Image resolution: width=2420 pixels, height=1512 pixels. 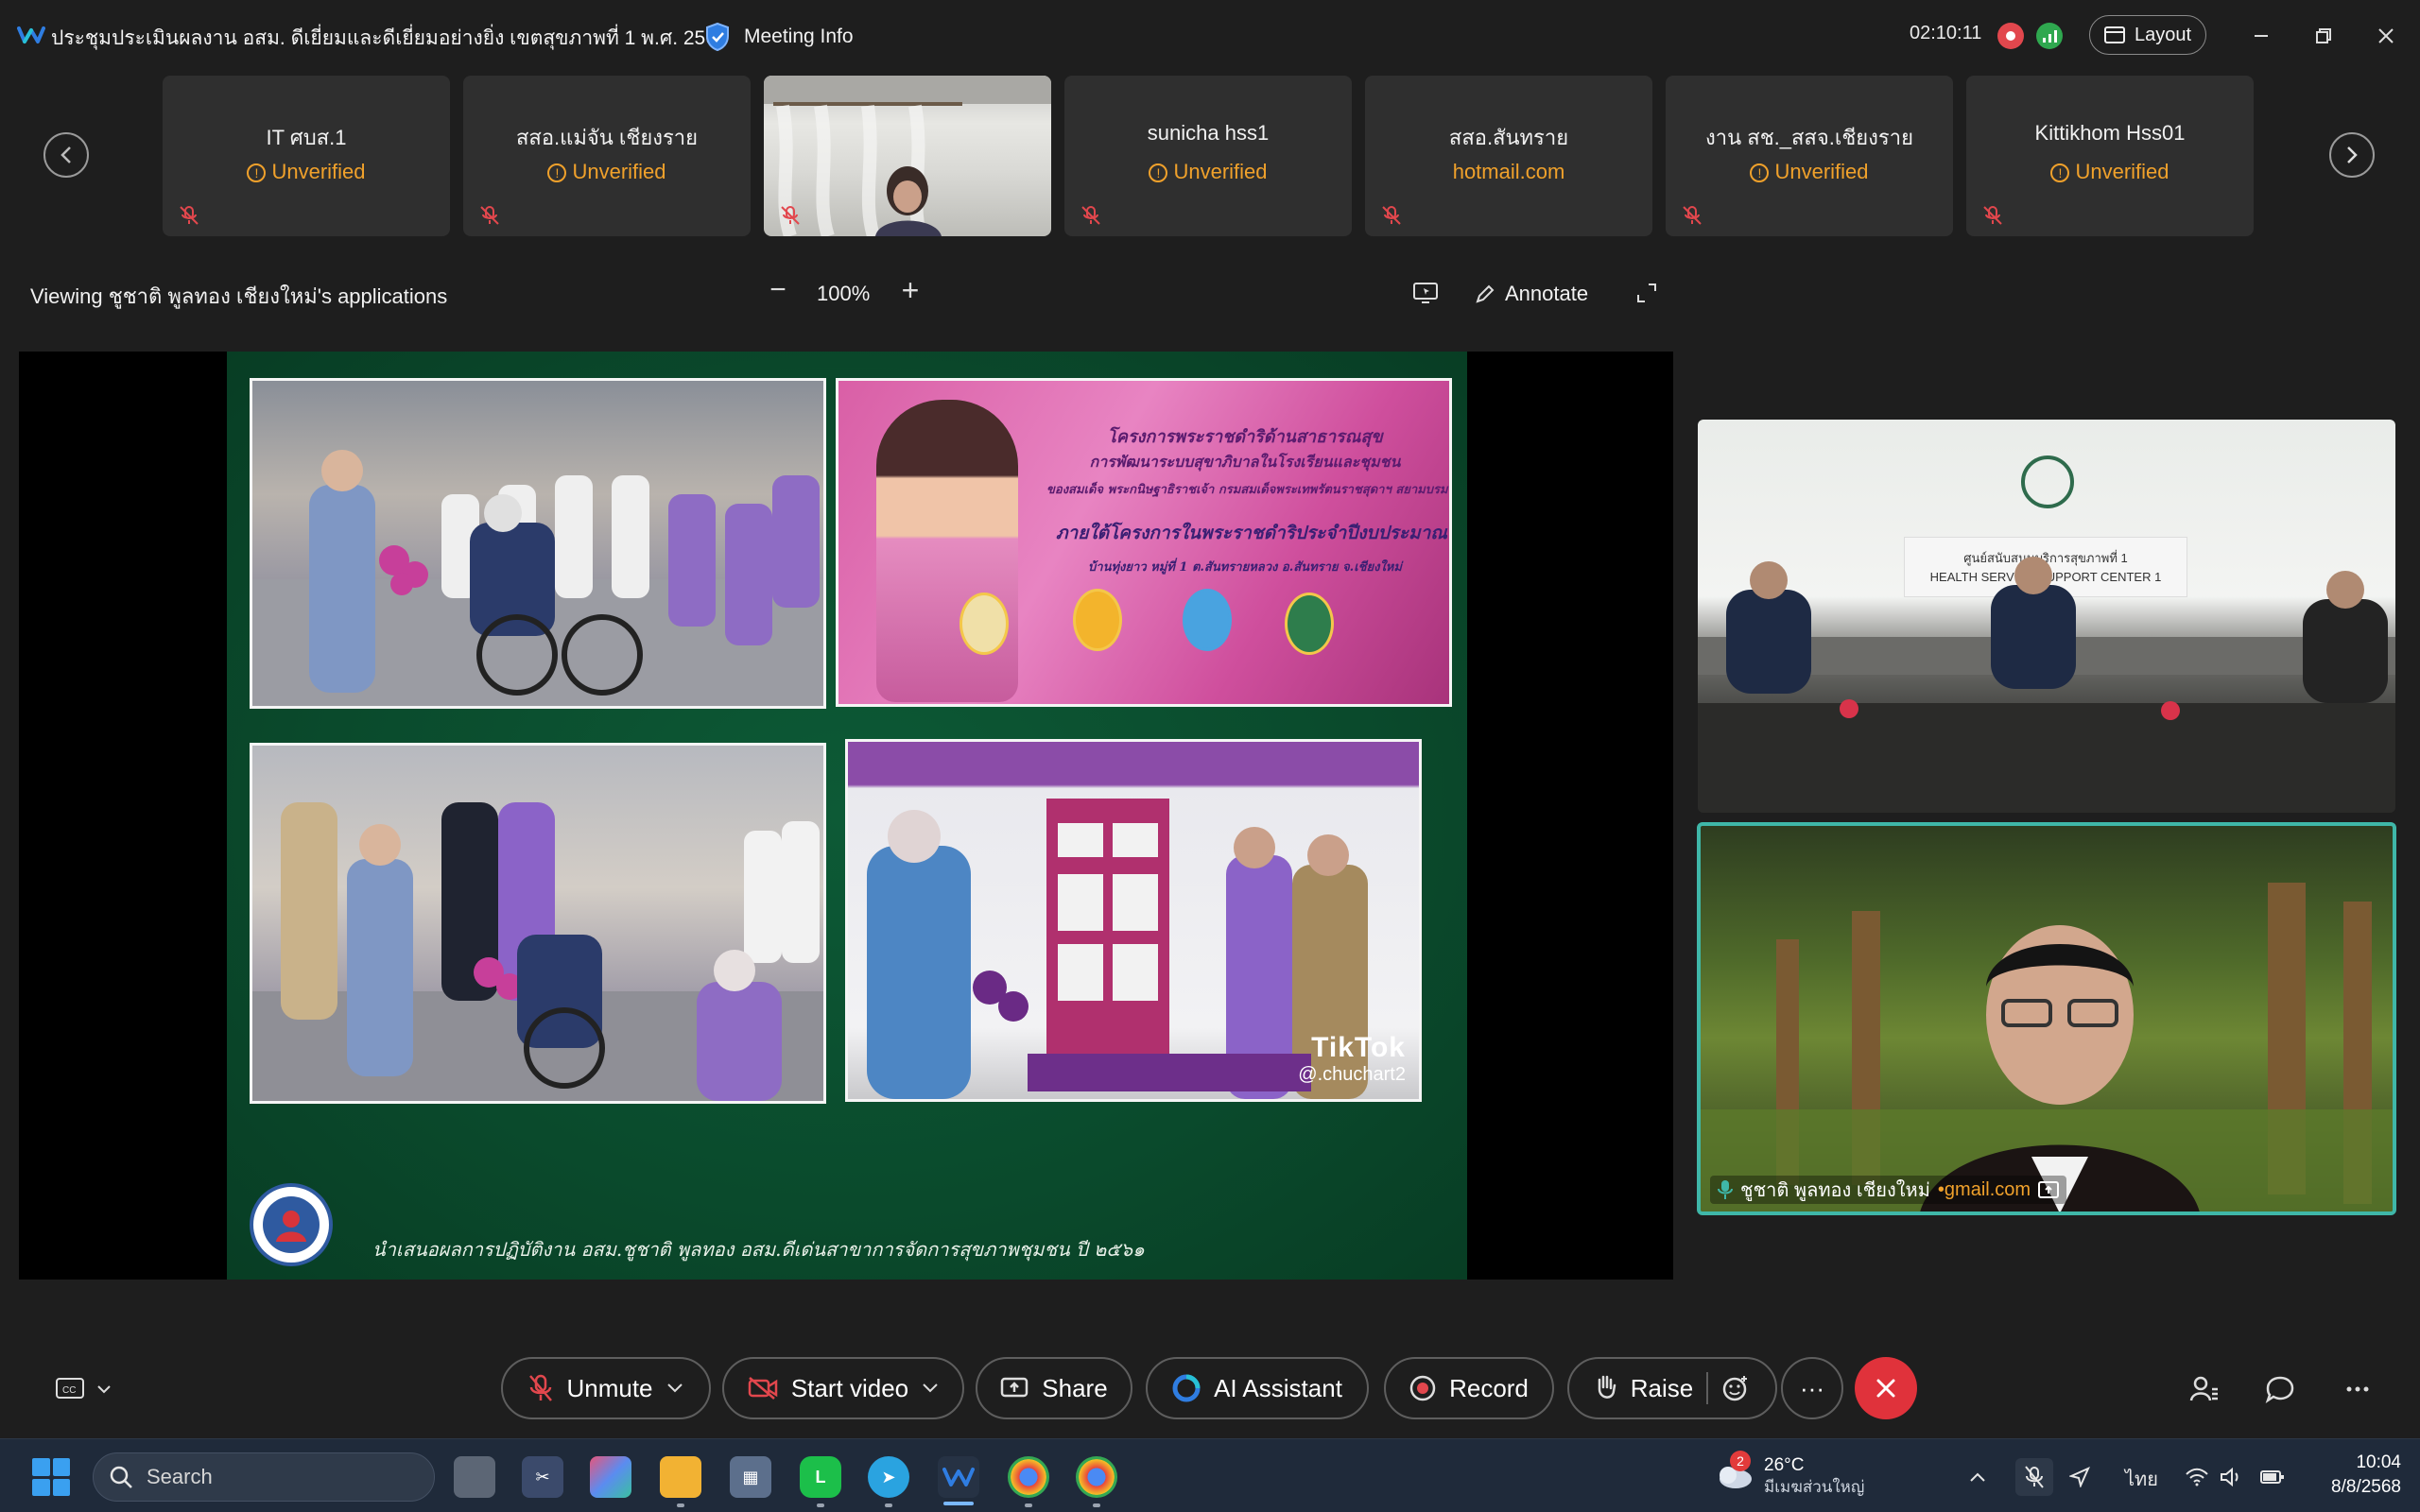 I want to click on chrome-profile-icon, so click(x=1096, y=1477).